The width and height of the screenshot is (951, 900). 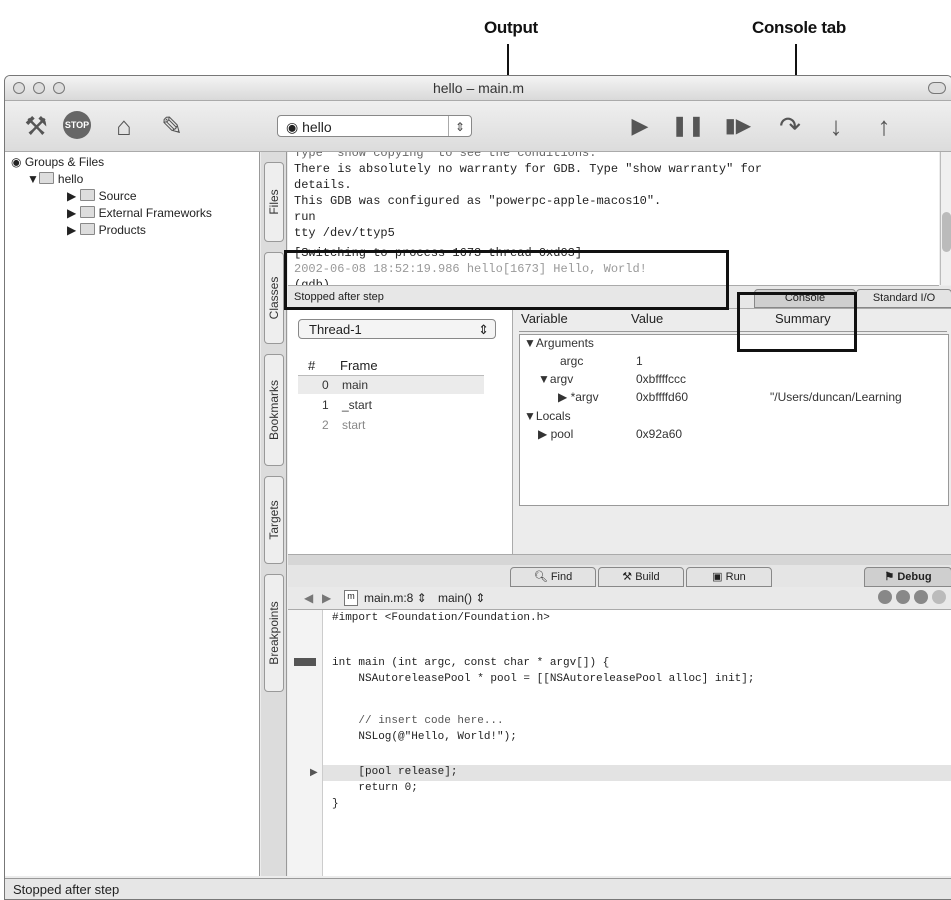 I want to click on console-prompt: (gdb), so click(x=312, y=282).